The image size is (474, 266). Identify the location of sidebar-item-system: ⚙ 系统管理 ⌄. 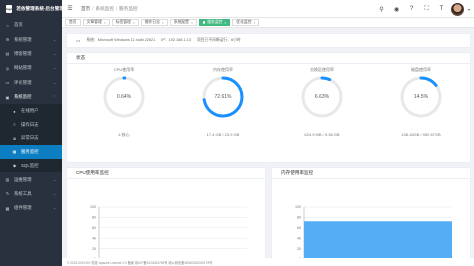
(31, 39).